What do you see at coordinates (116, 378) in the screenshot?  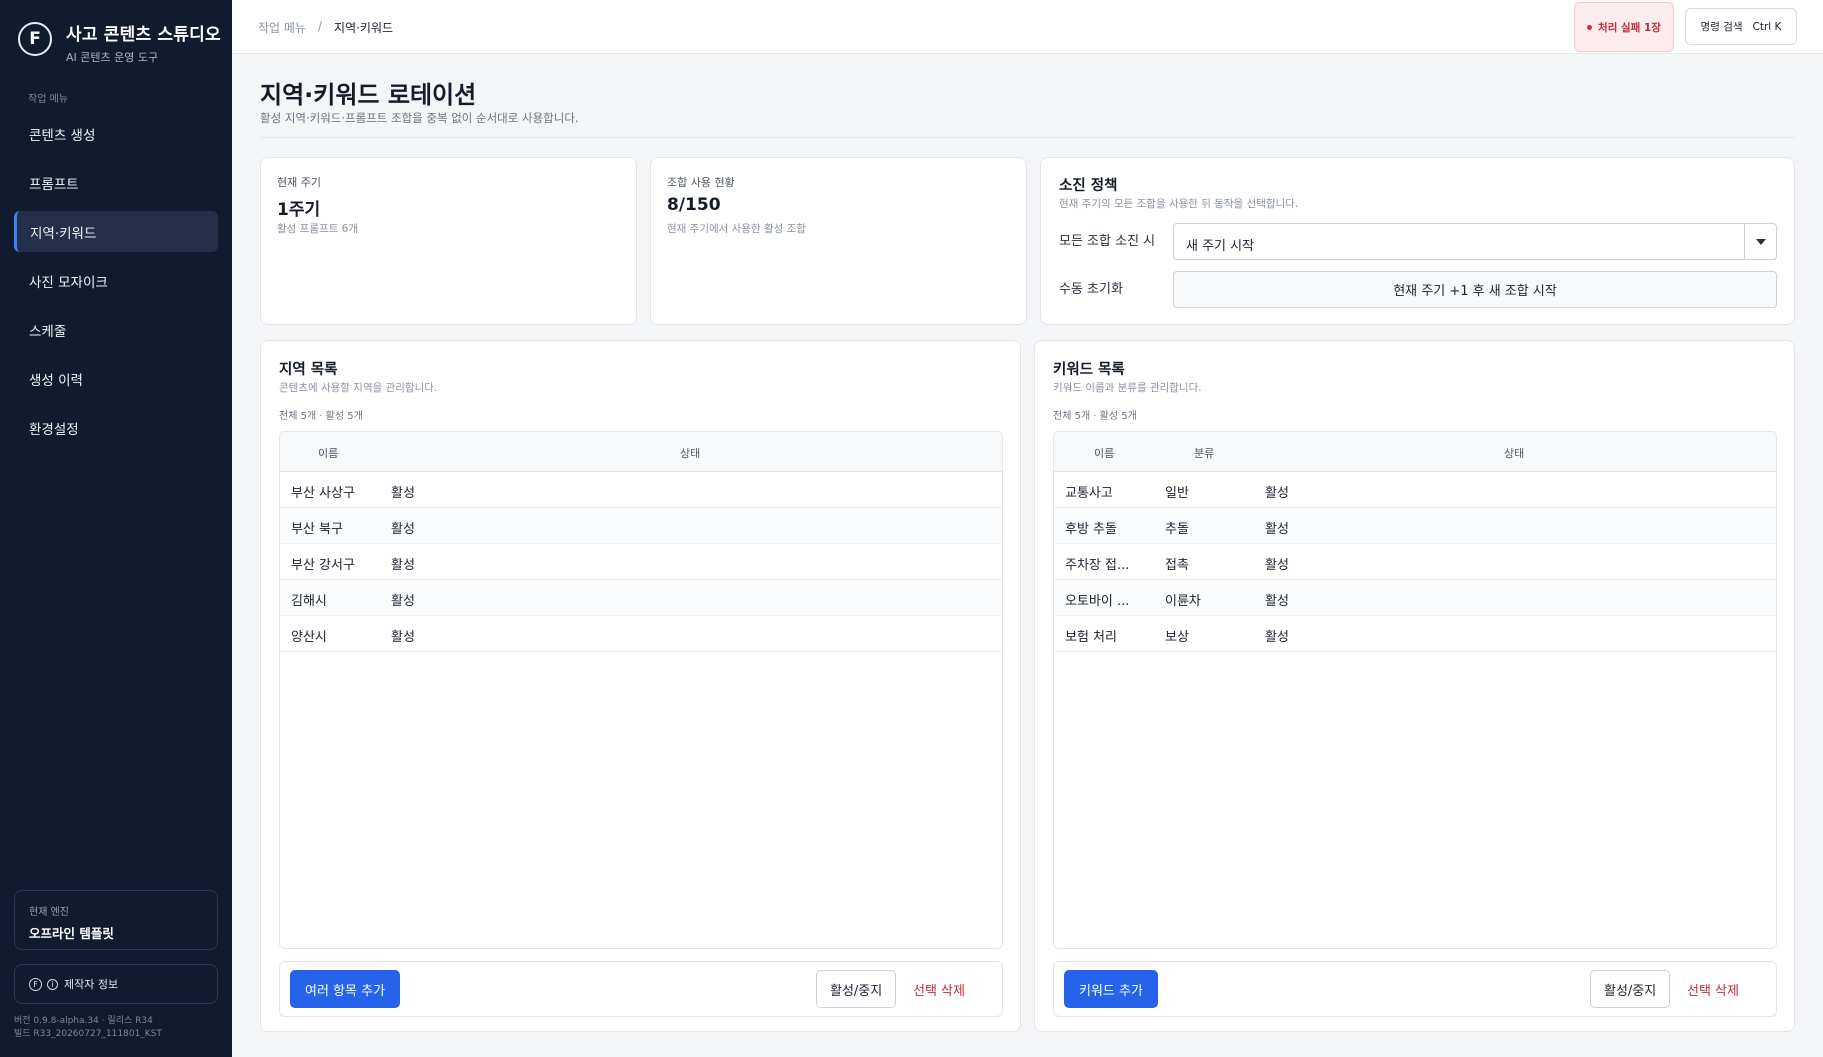 I see `sidebar-item-history: 생성 이력` at bounding box center [116, 378].